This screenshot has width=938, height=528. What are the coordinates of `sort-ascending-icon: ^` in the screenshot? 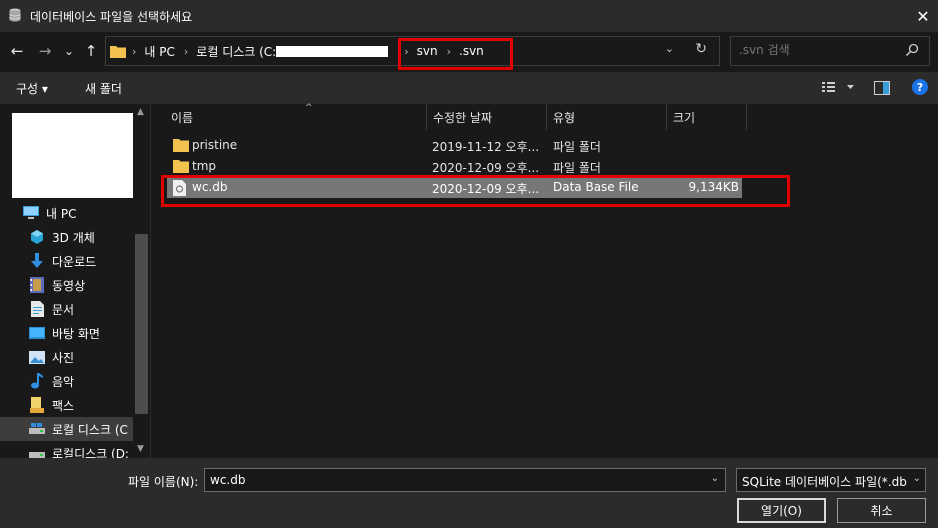 It's located at (309, 108).